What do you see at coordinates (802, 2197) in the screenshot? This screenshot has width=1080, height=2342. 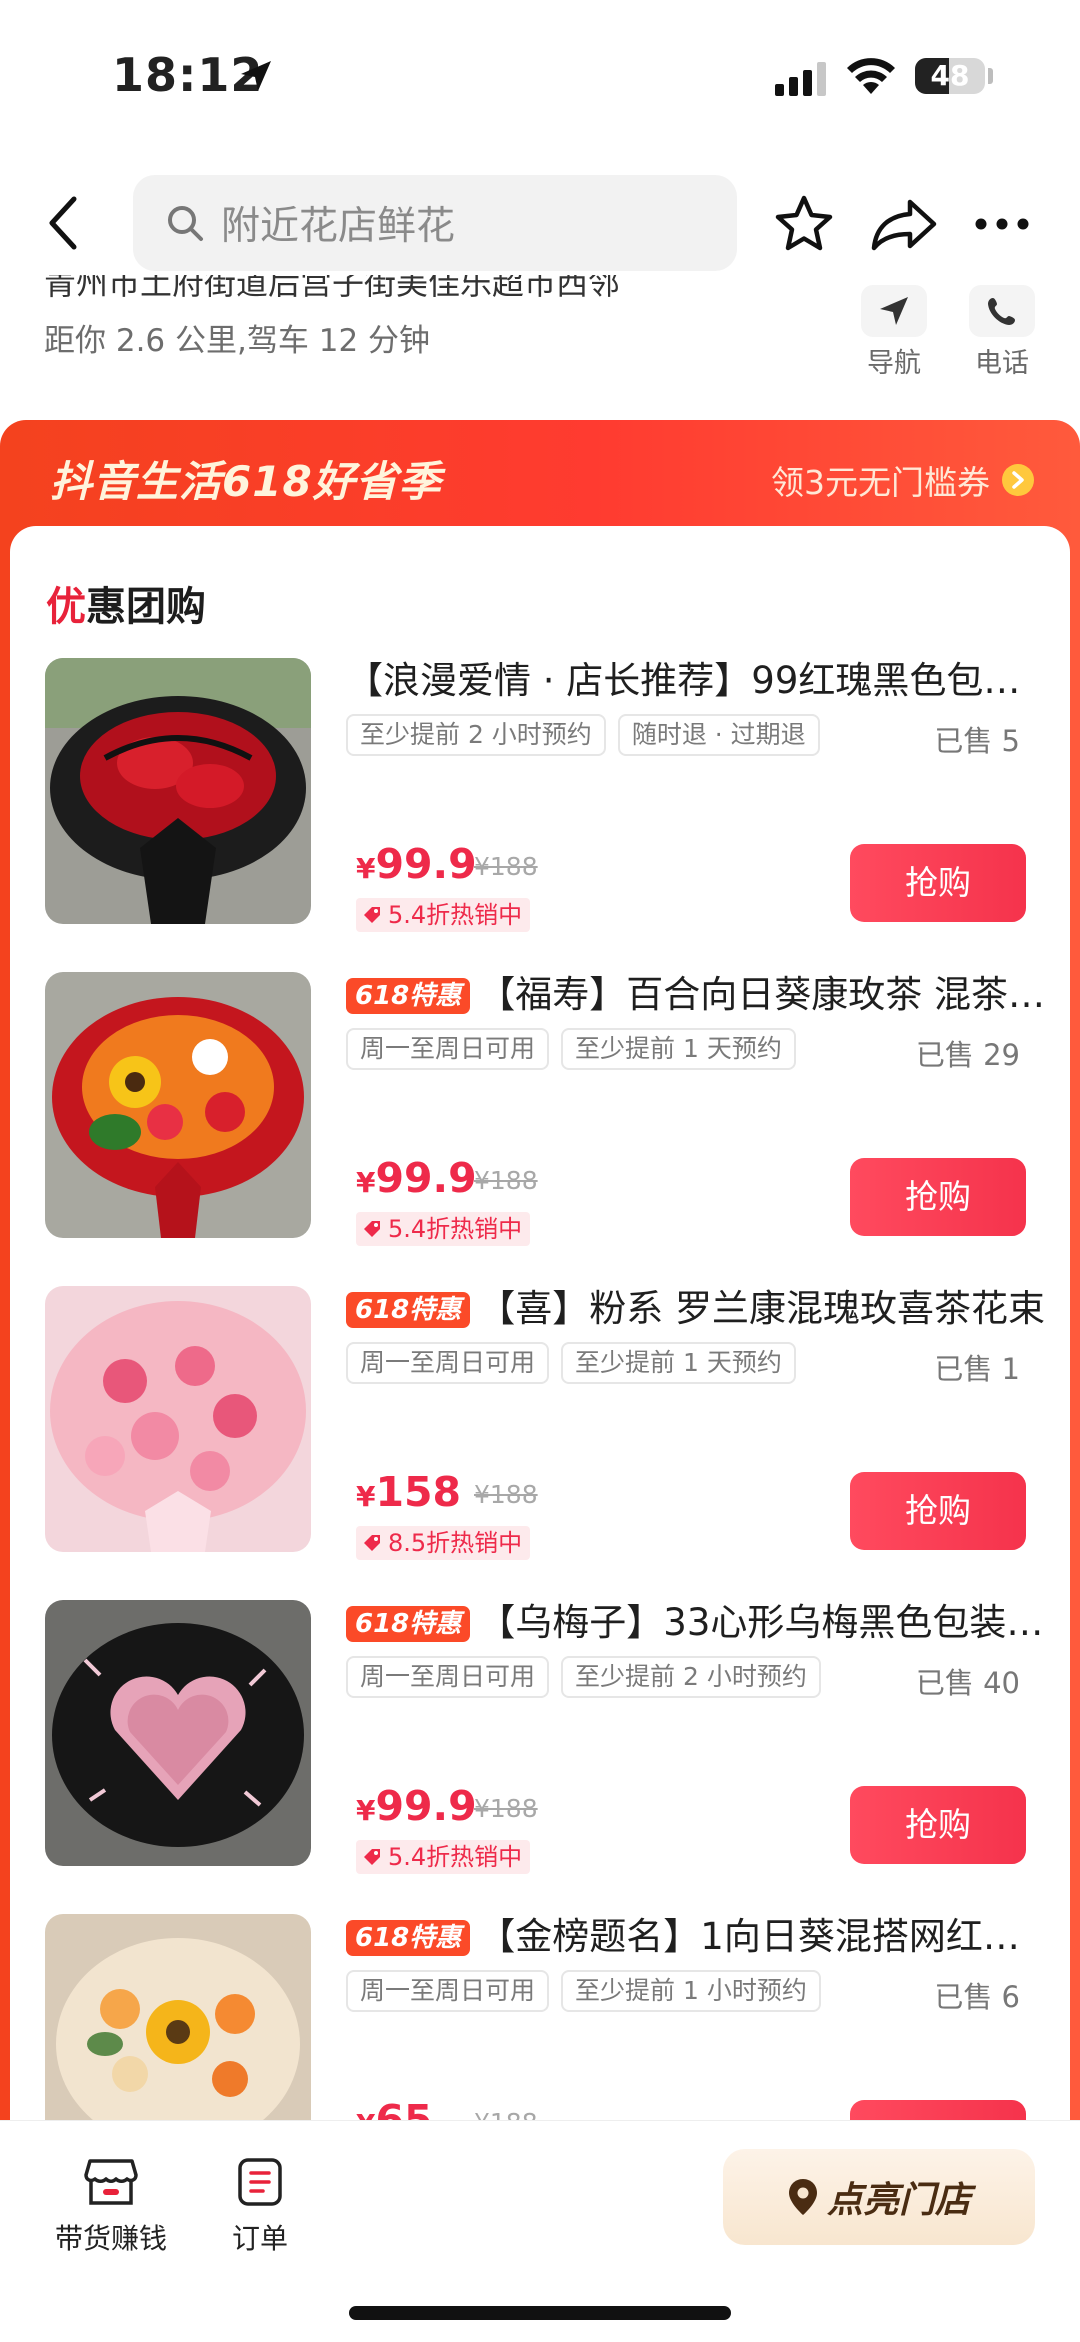 I see `map-pin-icon` at bounding box center [802, 2197].